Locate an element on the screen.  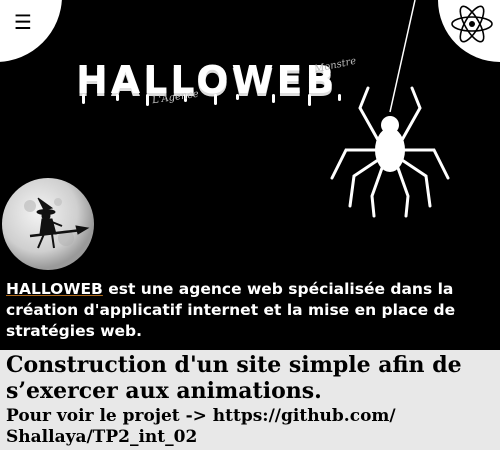
hamburger-menu-icon: ☰ is located at coordinates (23, 22).